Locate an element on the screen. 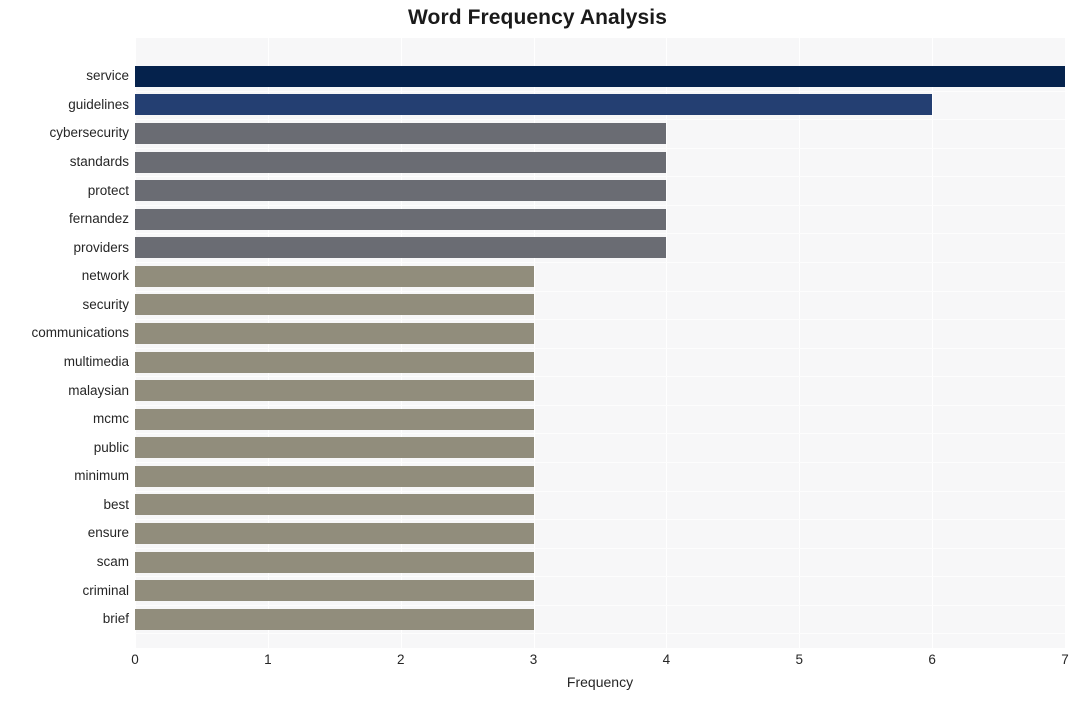 Image resolution: width=1075 pixels, height=701 pixels. y-tick-label: providers is located at coordinates (101, 247).